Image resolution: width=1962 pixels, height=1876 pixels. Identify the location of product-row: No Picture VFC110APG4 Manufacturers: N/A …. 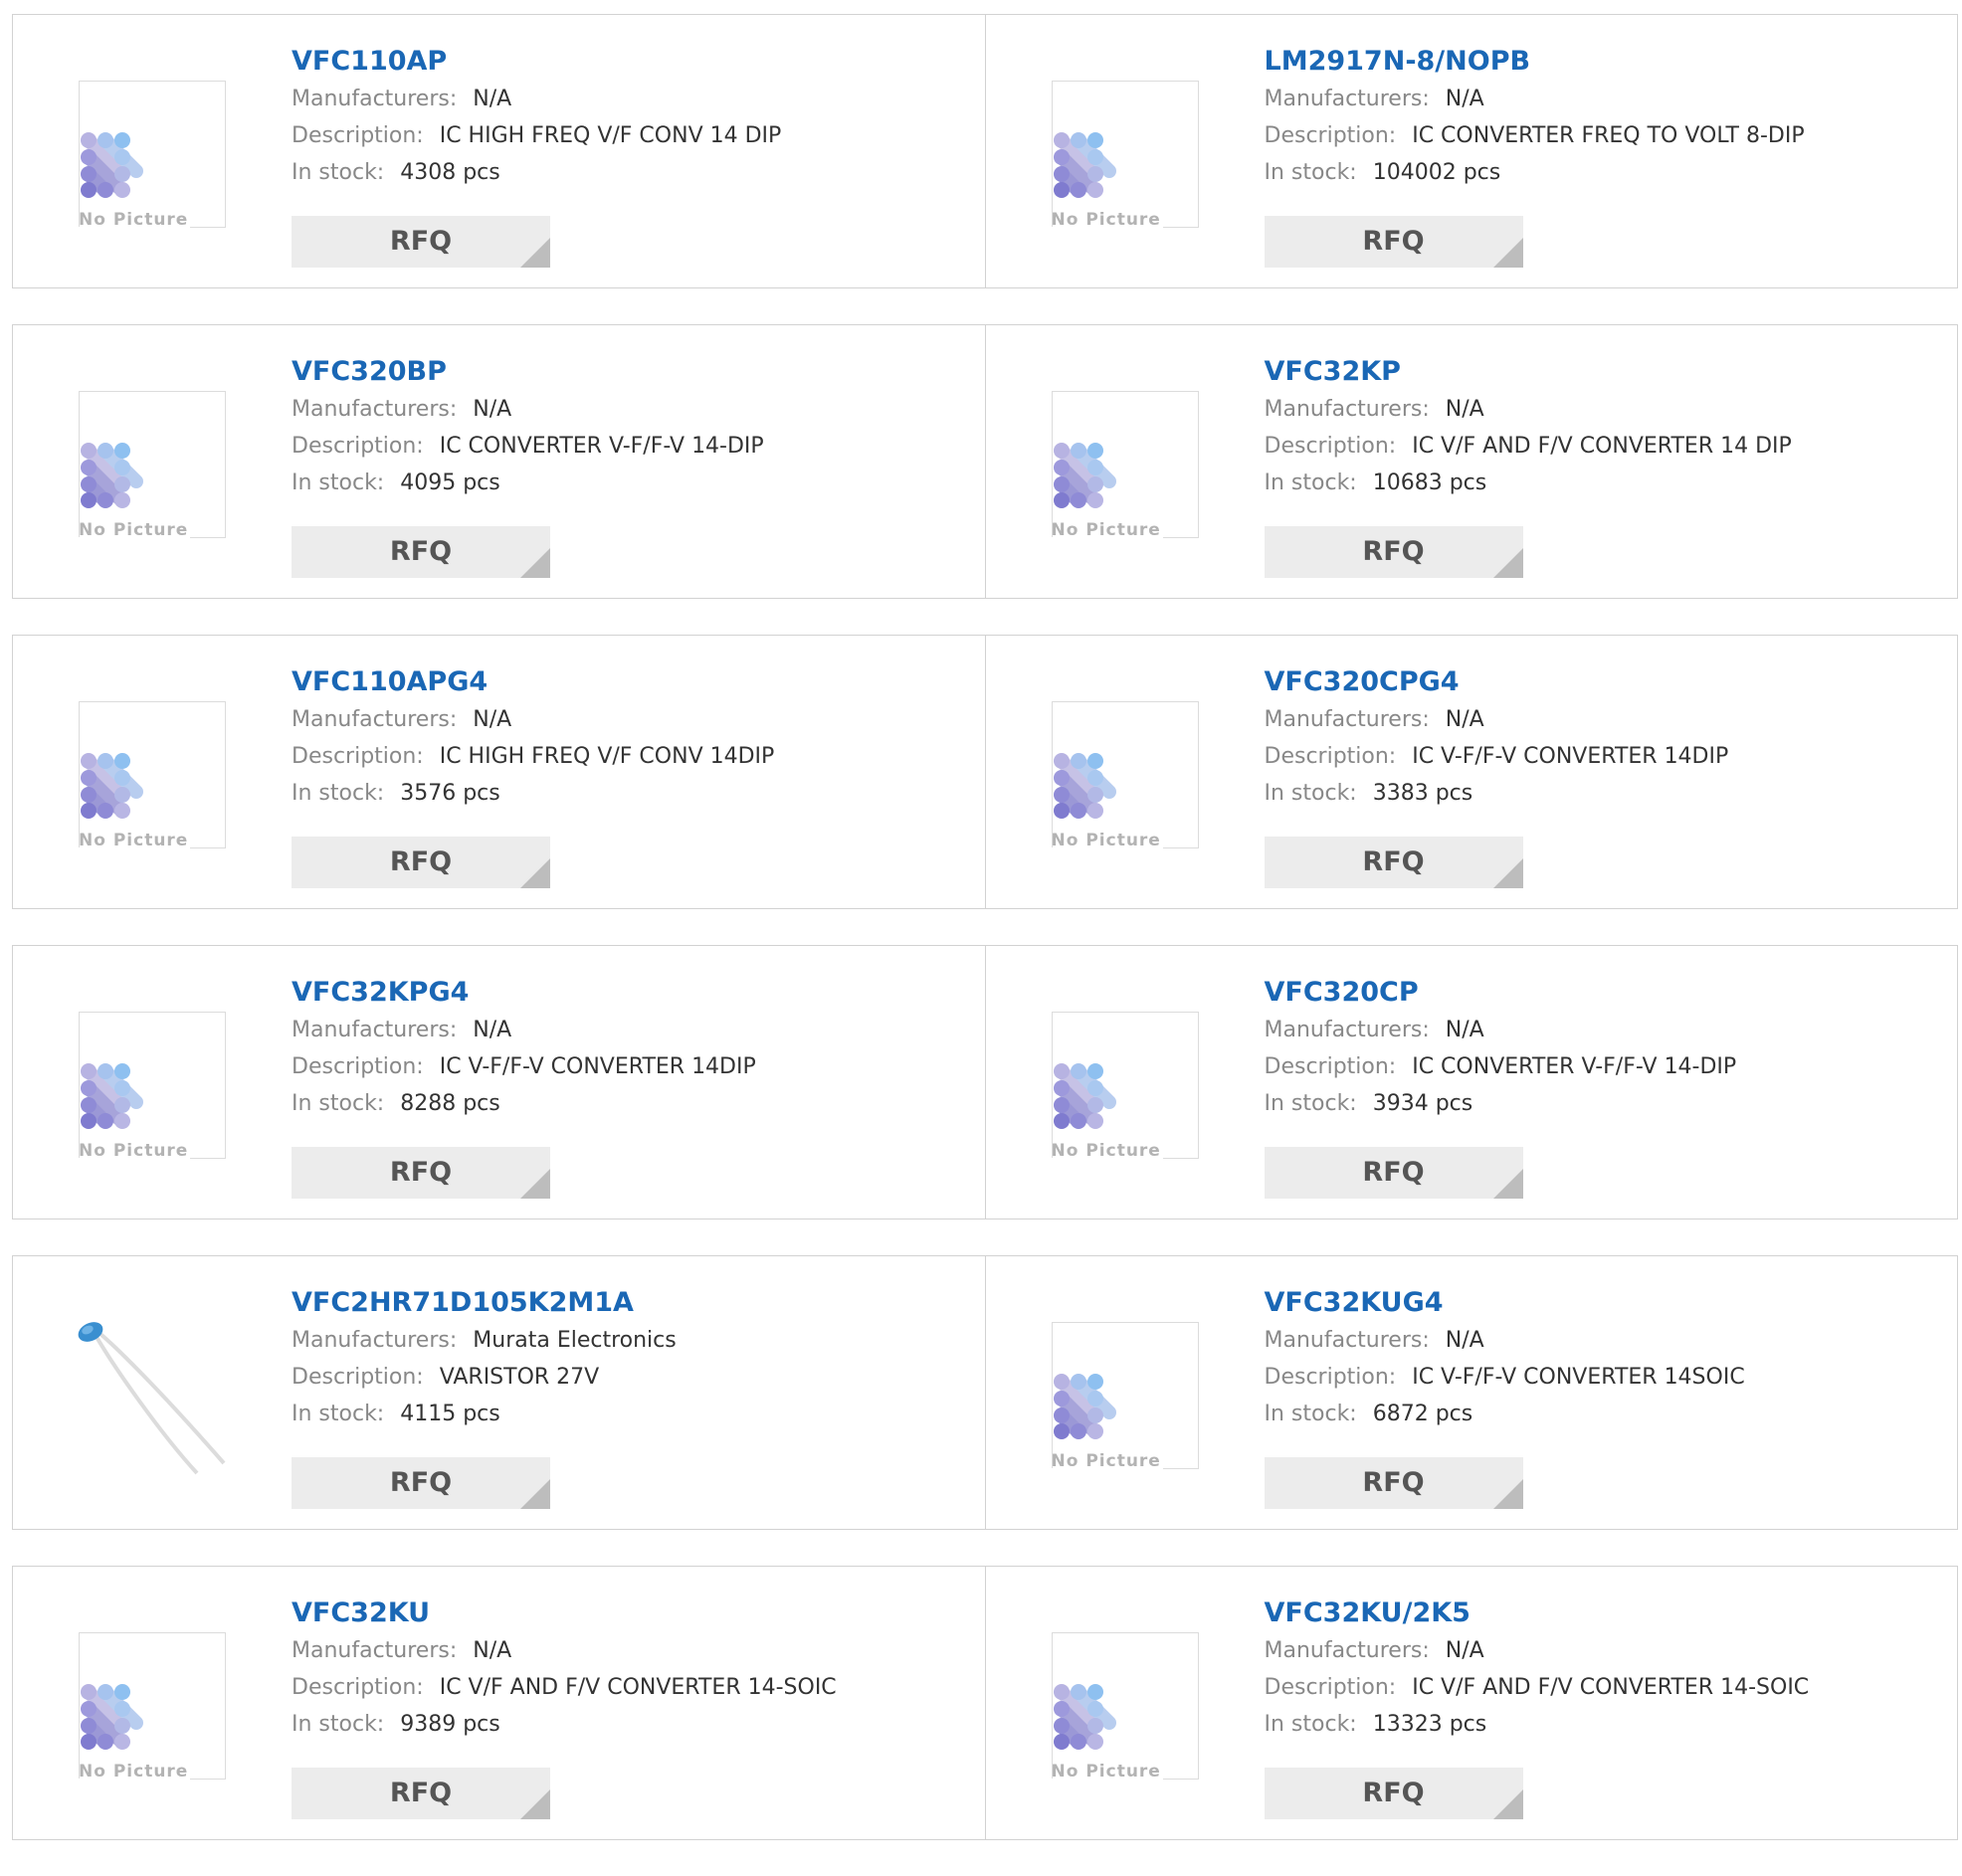
(985, 772).